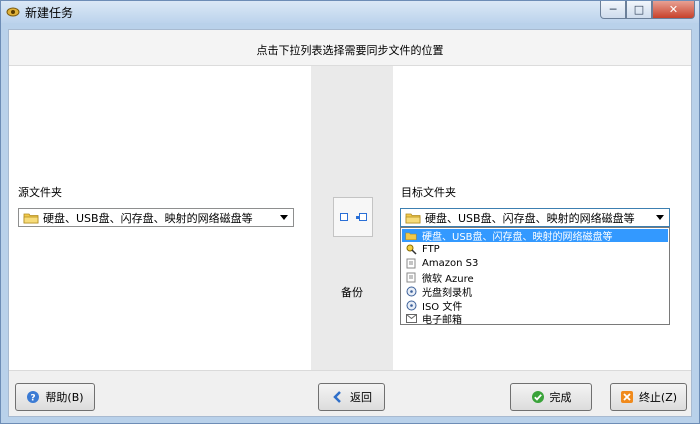 This screenshot has height=424, width=700. Describe the element at coordinates (613, 10) in the screenshot. I see `minimize-button: ─` at that location.